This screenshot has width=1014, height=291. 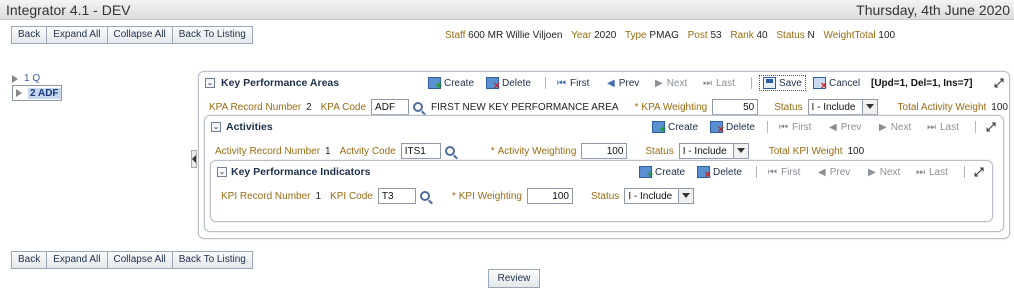 I want to click on kpi-weighting-input, so click(x=549, y=196).